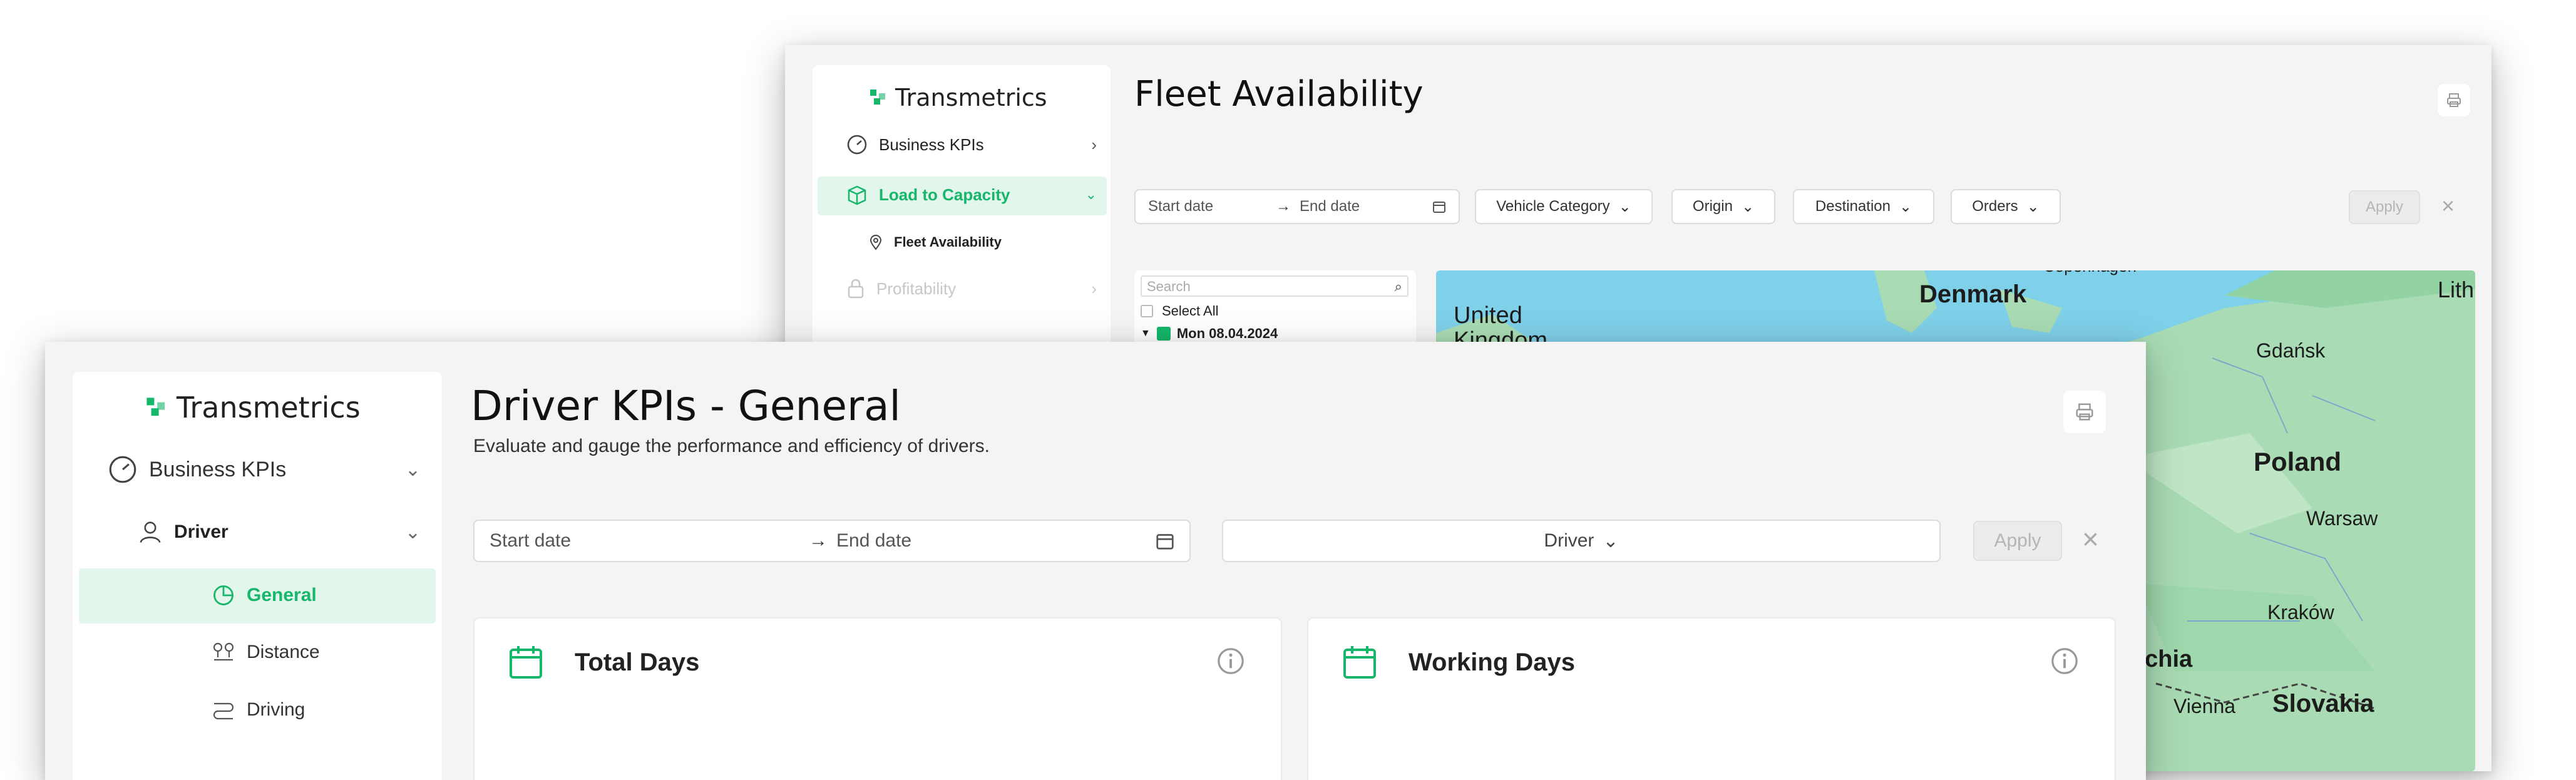  I want to click on map-label-lith: Lith, so click(2456, 290).